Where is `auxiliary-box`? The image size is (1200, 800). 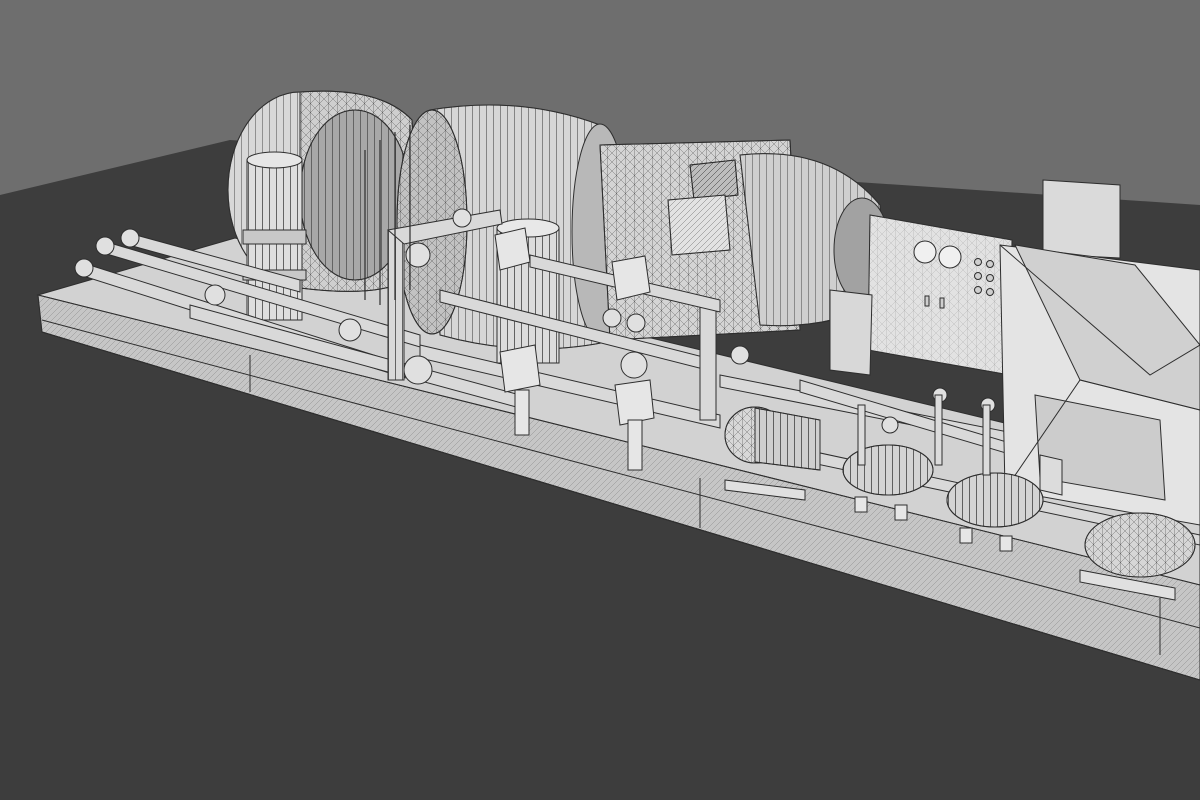 auxiliary-box is located at coordinates (1081, 219).